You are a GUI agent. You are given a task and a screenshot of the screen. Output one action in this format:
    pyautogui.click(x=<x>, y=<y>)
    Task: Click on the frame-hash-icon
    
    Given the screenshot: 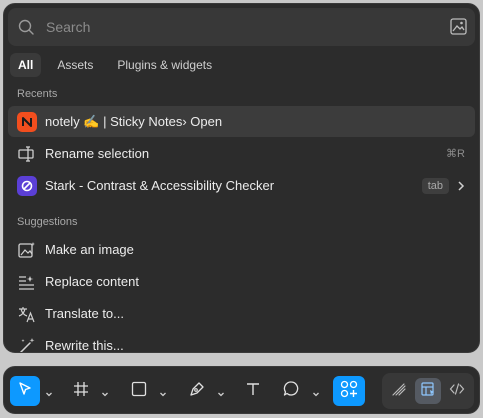 What is the action you would take?
    pyautogui.click(x=81, y=391)
    